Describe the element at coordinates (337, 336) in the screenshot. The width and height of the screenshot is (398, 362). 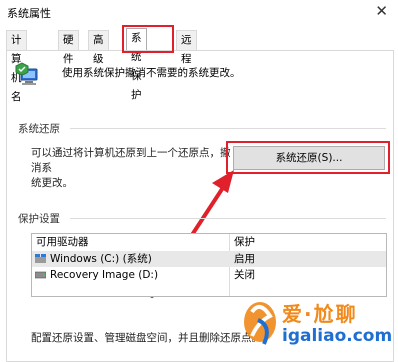
I see `watermark-line-2: igaliao.com` at that location.